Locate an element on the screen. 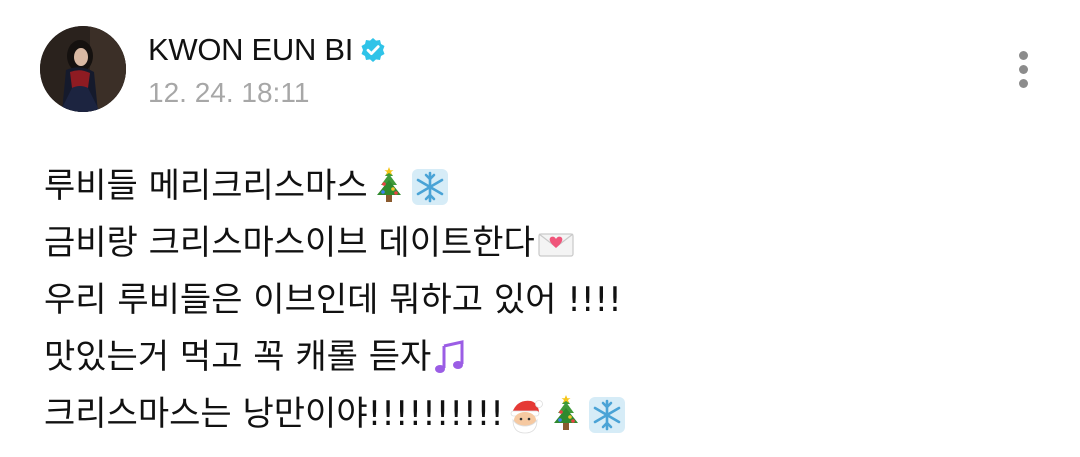 This screenshot has height=457, width=1080. post-line-text: 금비랑 크리스마스이브 데이트한다 is located at coordinates (289, 243).